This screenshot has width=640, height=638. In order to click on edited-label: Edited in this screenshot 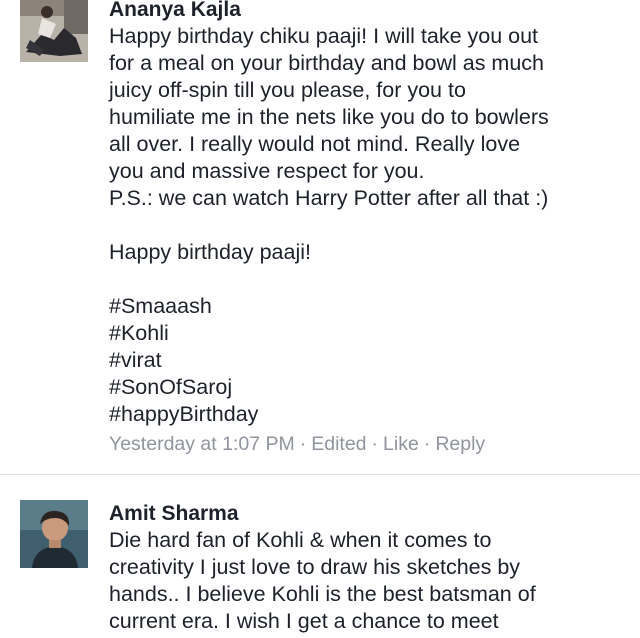, I will do `click(338, 444)`.